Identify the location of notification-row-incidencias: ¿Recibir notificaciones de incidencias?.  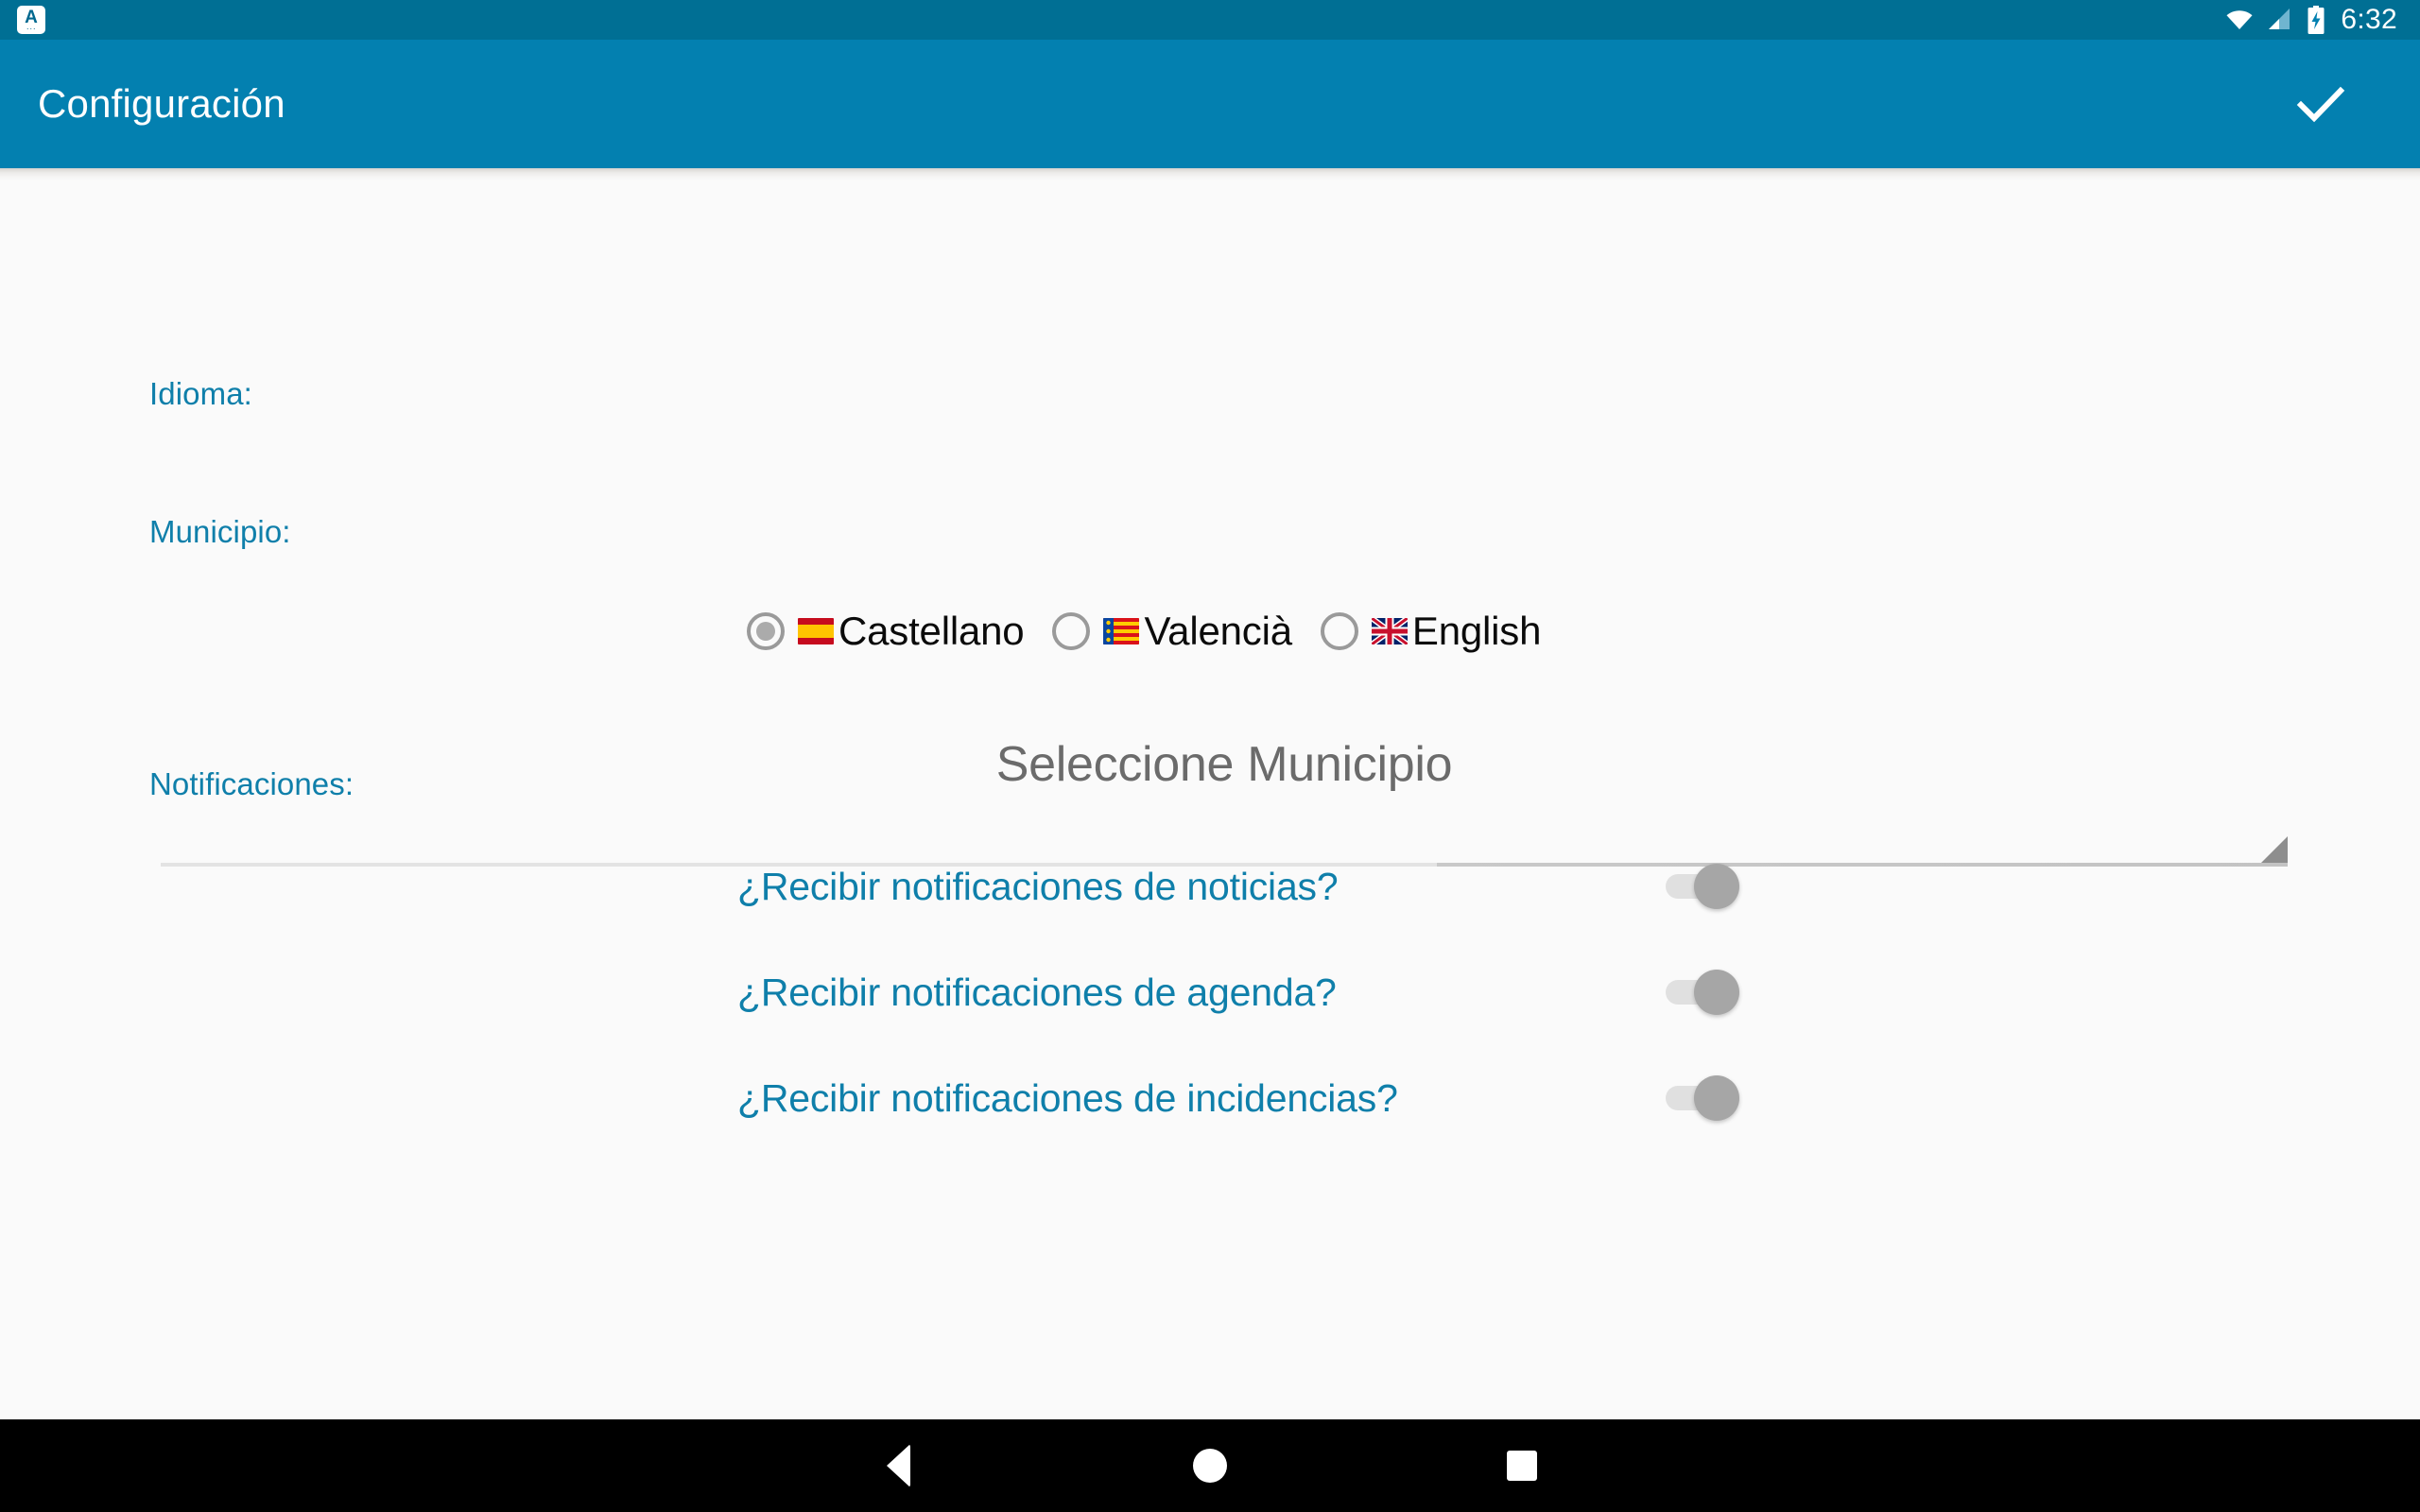
(1238, 1098).